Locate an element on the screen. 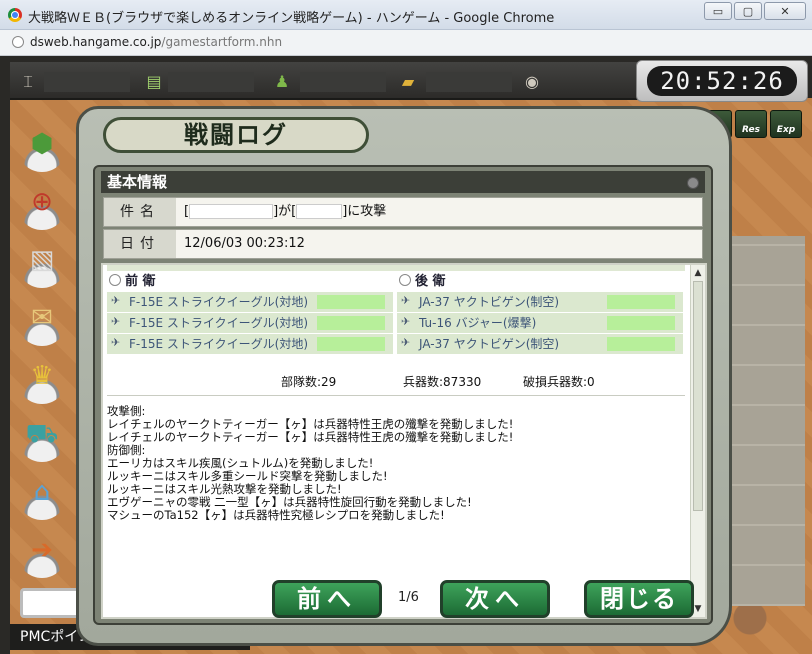 The height and width of the screenshot is (654, 812). date-value: 12/06/03 00:23:12 is located at coordinates (244, 243).